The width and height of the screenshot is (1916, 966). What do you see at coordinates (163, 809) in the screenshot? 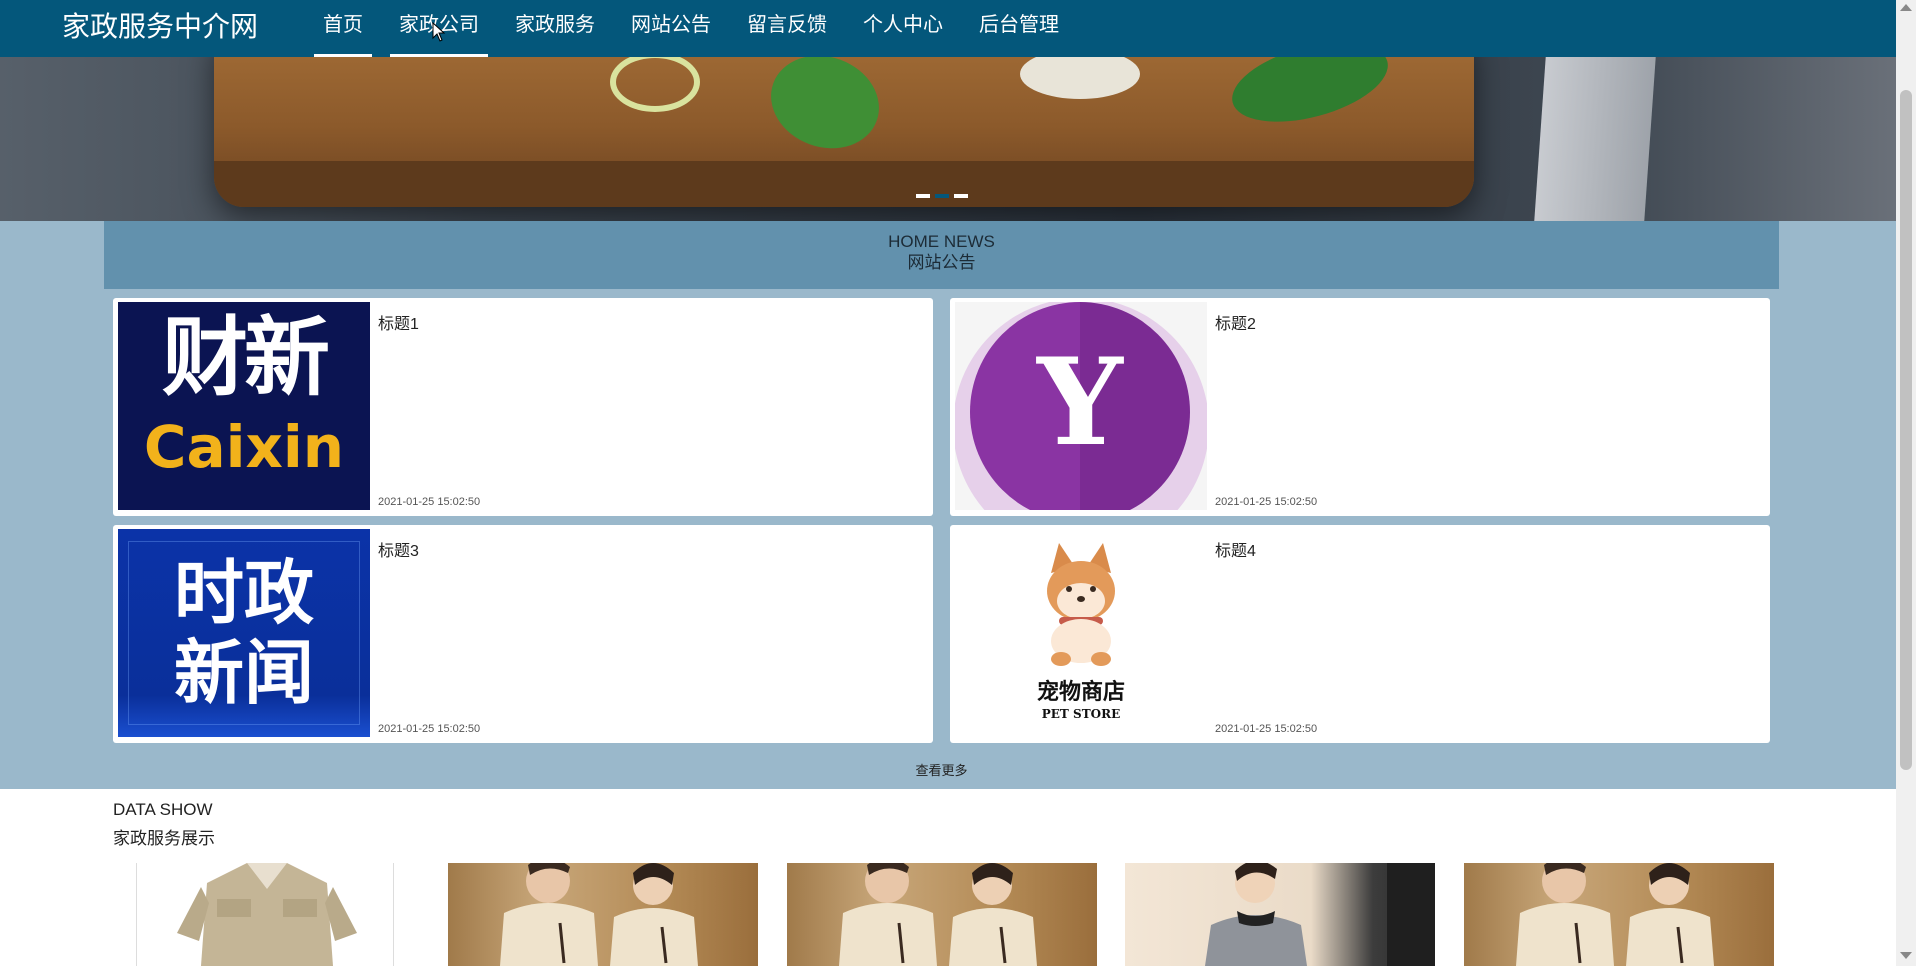
I see `data-show-title-en: DATA SHOW` at bounding box center [163, 809].